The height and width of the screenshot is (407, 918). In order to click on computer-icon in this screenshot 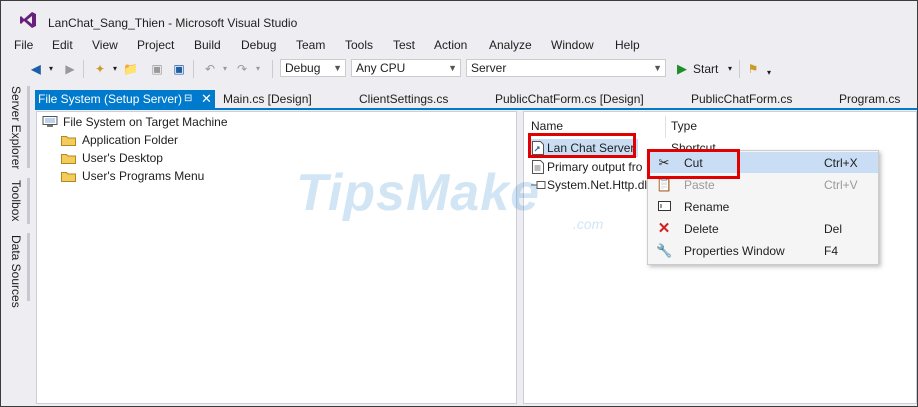, I will do `click(50, 121)`.